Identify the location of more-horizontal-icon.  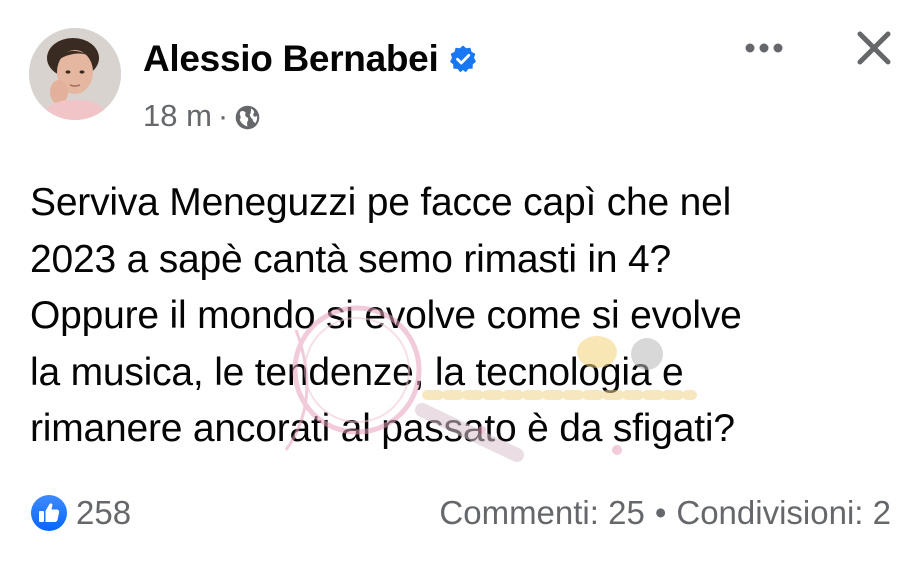
(764, 48).